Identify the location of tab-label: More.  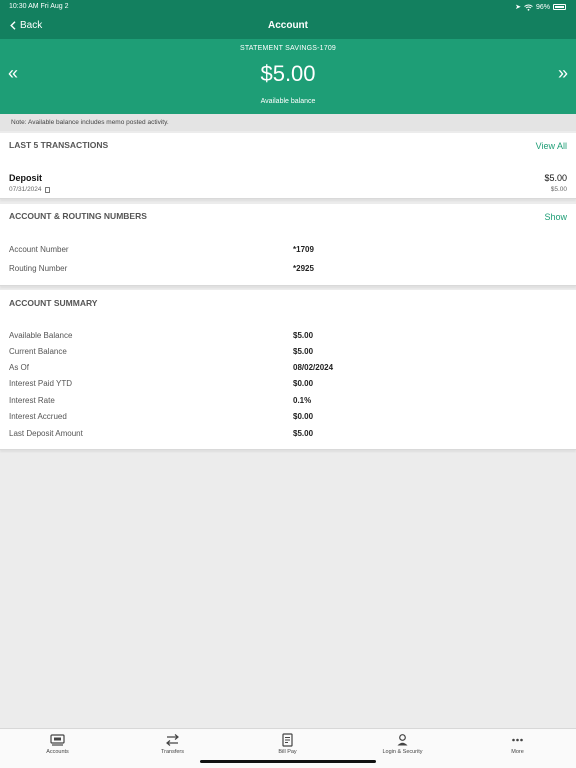
(517, 752).